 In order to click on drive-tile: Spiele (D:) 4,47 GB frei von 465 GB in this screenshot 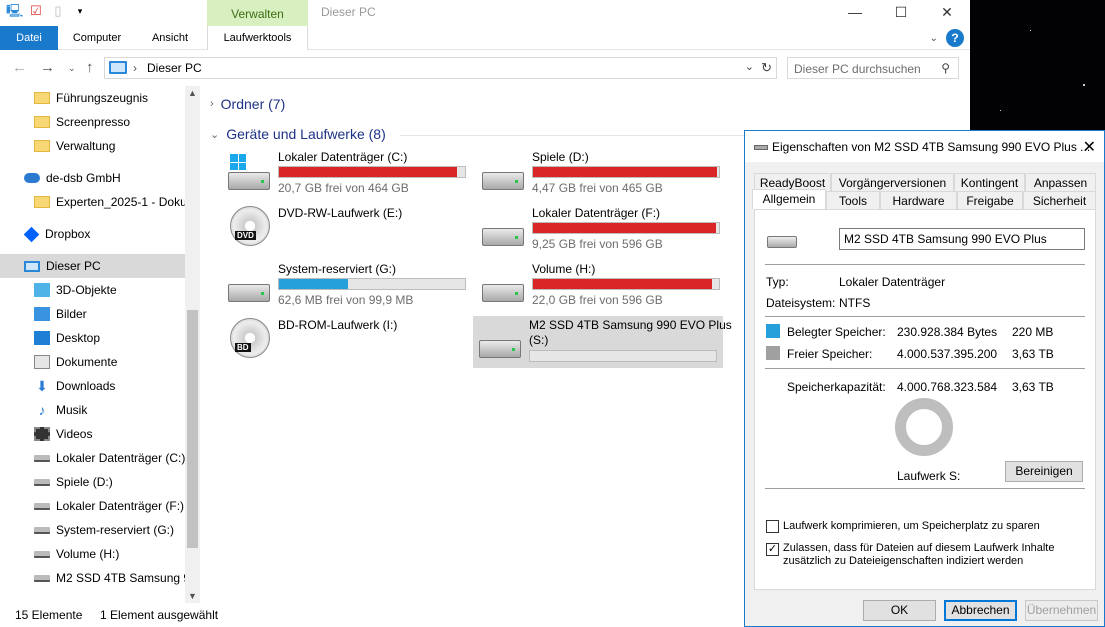, I will do `click(601, 174)`.